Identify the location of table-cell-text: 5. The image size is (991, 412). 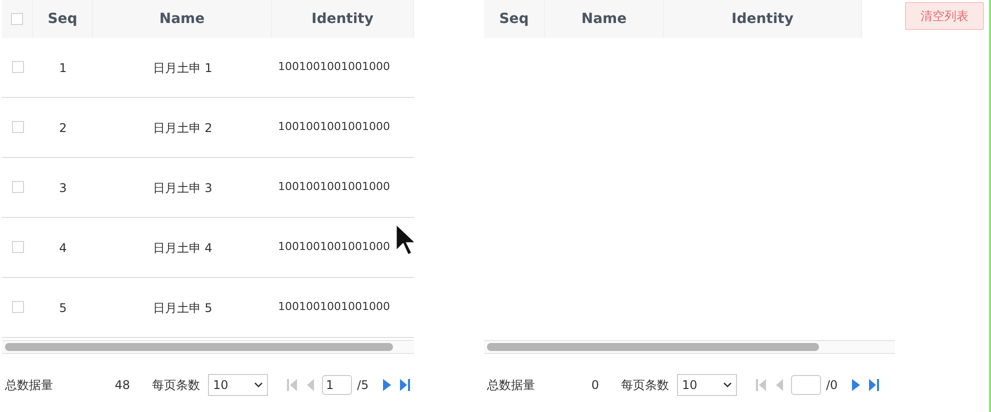
(63, 308).